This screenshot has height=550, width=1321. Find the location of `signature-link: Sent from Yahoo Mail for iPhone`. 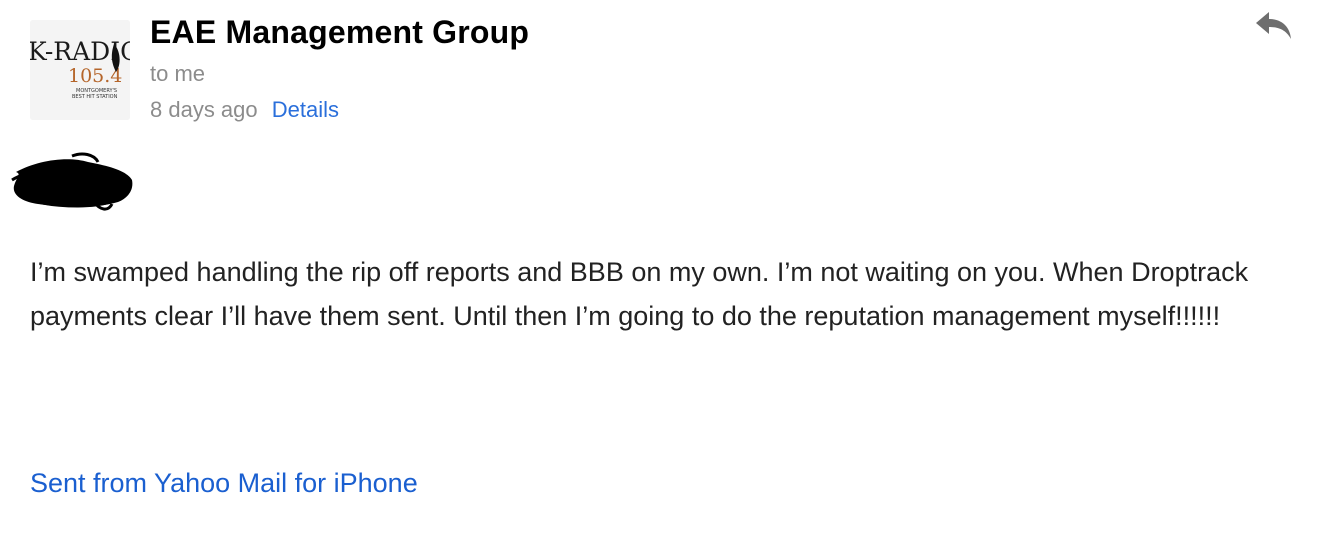

signature-link: Sent from Yahoo Mail for iPhone is located at coordinates (224, 483).